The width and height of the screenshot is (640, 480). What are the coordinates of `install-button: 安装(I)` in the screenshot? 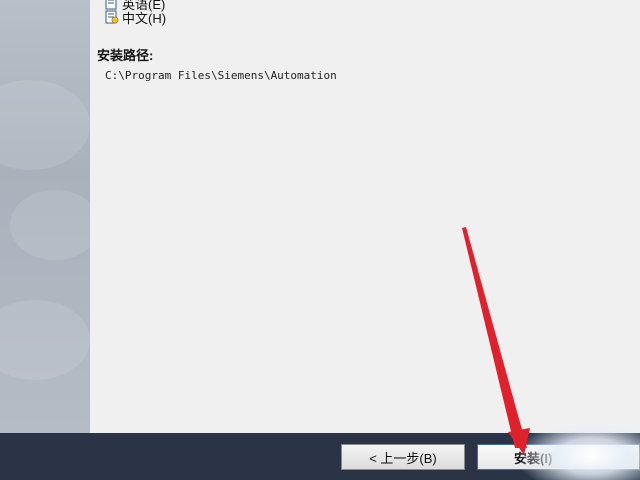 It's located at (558, 457).